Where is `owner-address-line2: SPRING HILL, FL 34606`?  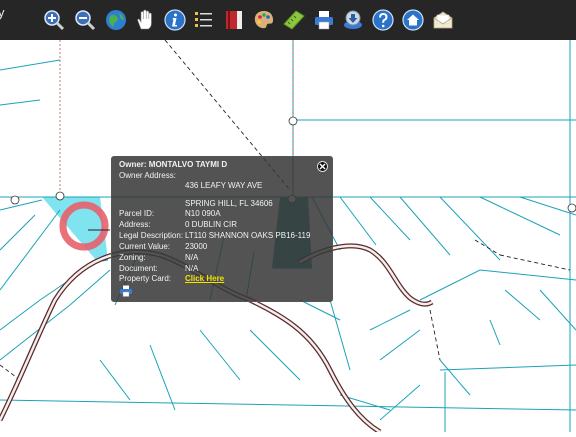 owner-address-line2: SPRING HILL, FL 34606 is located at coordinates (229, 203).